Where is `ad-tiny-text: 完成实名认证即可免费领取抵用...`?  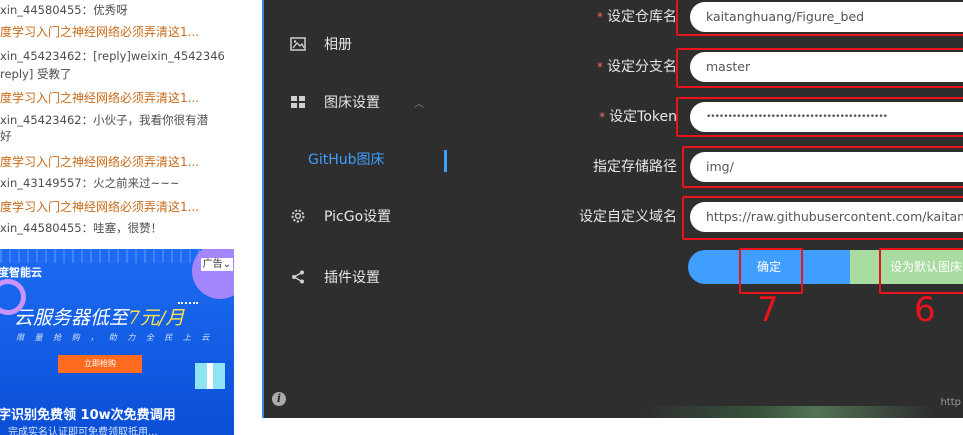 ad-tiny-text: 完成实名认证即可免费领取抵用... is located at coordinates (83, 431).